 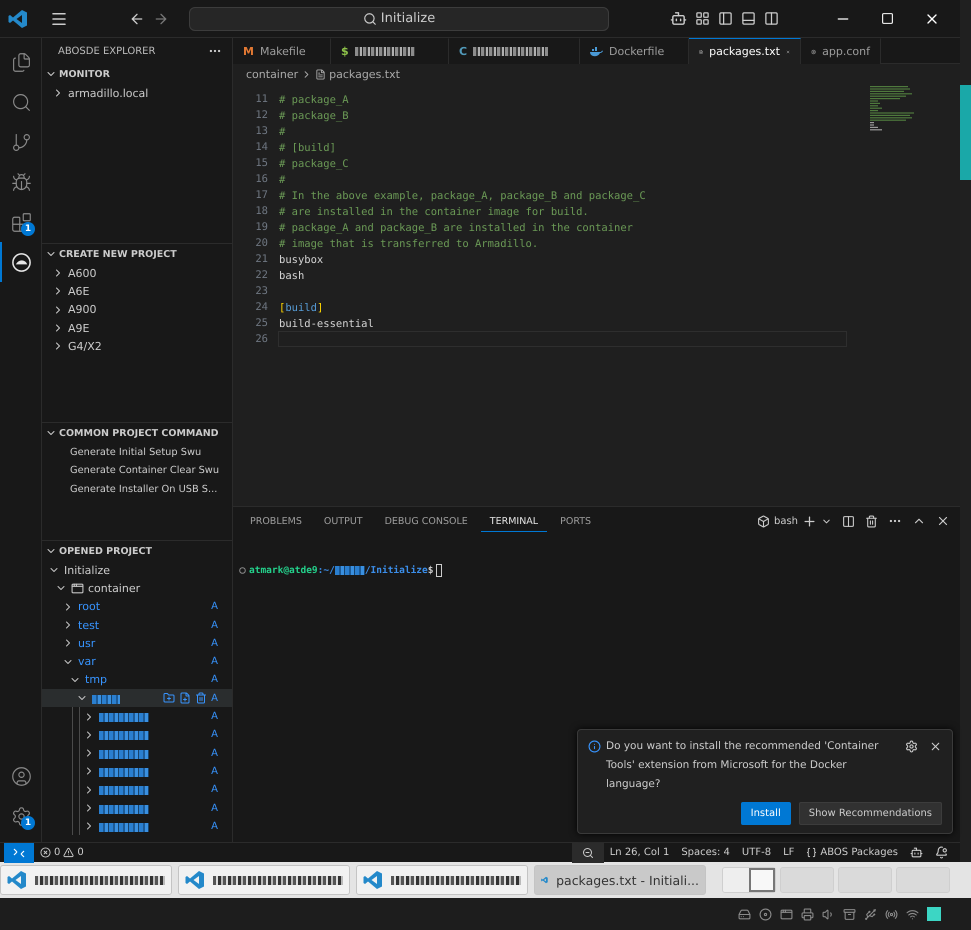 I want to click on tree-item: A600, so click(x=137, y=273).